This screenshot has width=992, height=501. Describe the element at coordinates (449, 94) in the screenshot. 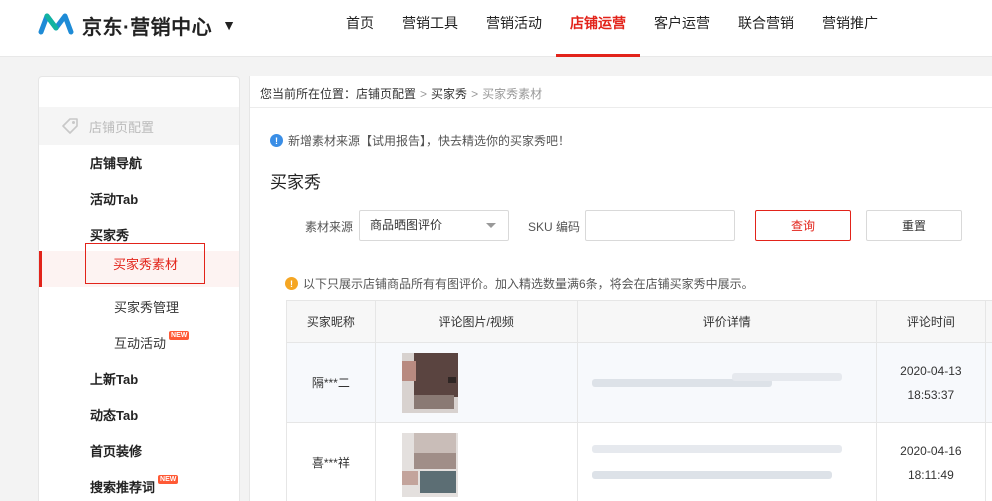

I see `breadcrumb-buyer-show: 买家秀` at that location.